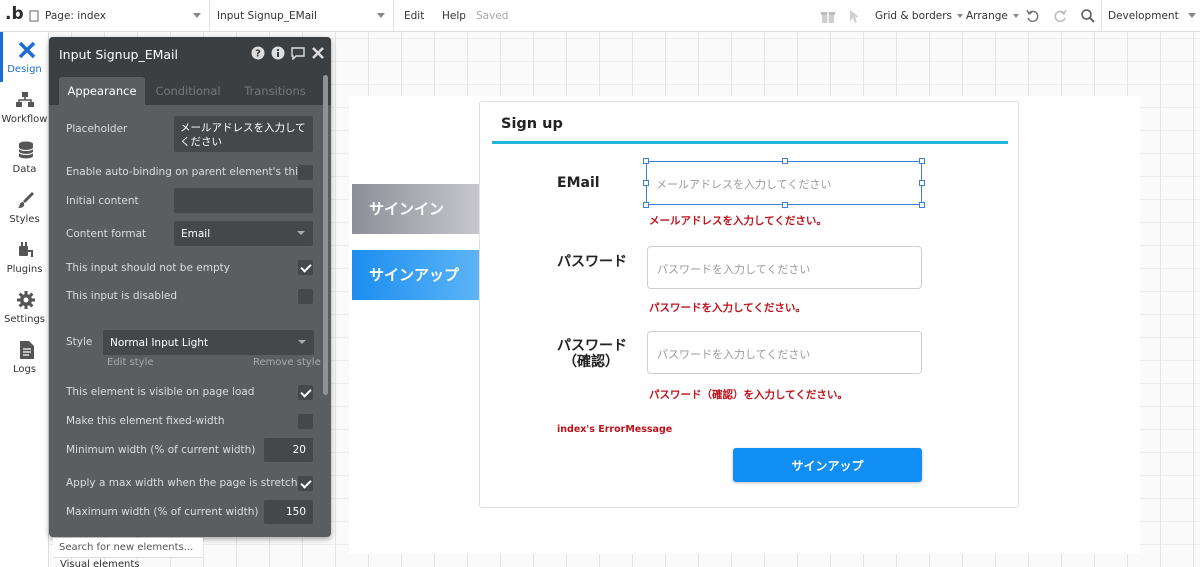  What do you see at coordinates (27, 50) in the screenshot?
I see `design-icon` at bounding box center [27, 50].